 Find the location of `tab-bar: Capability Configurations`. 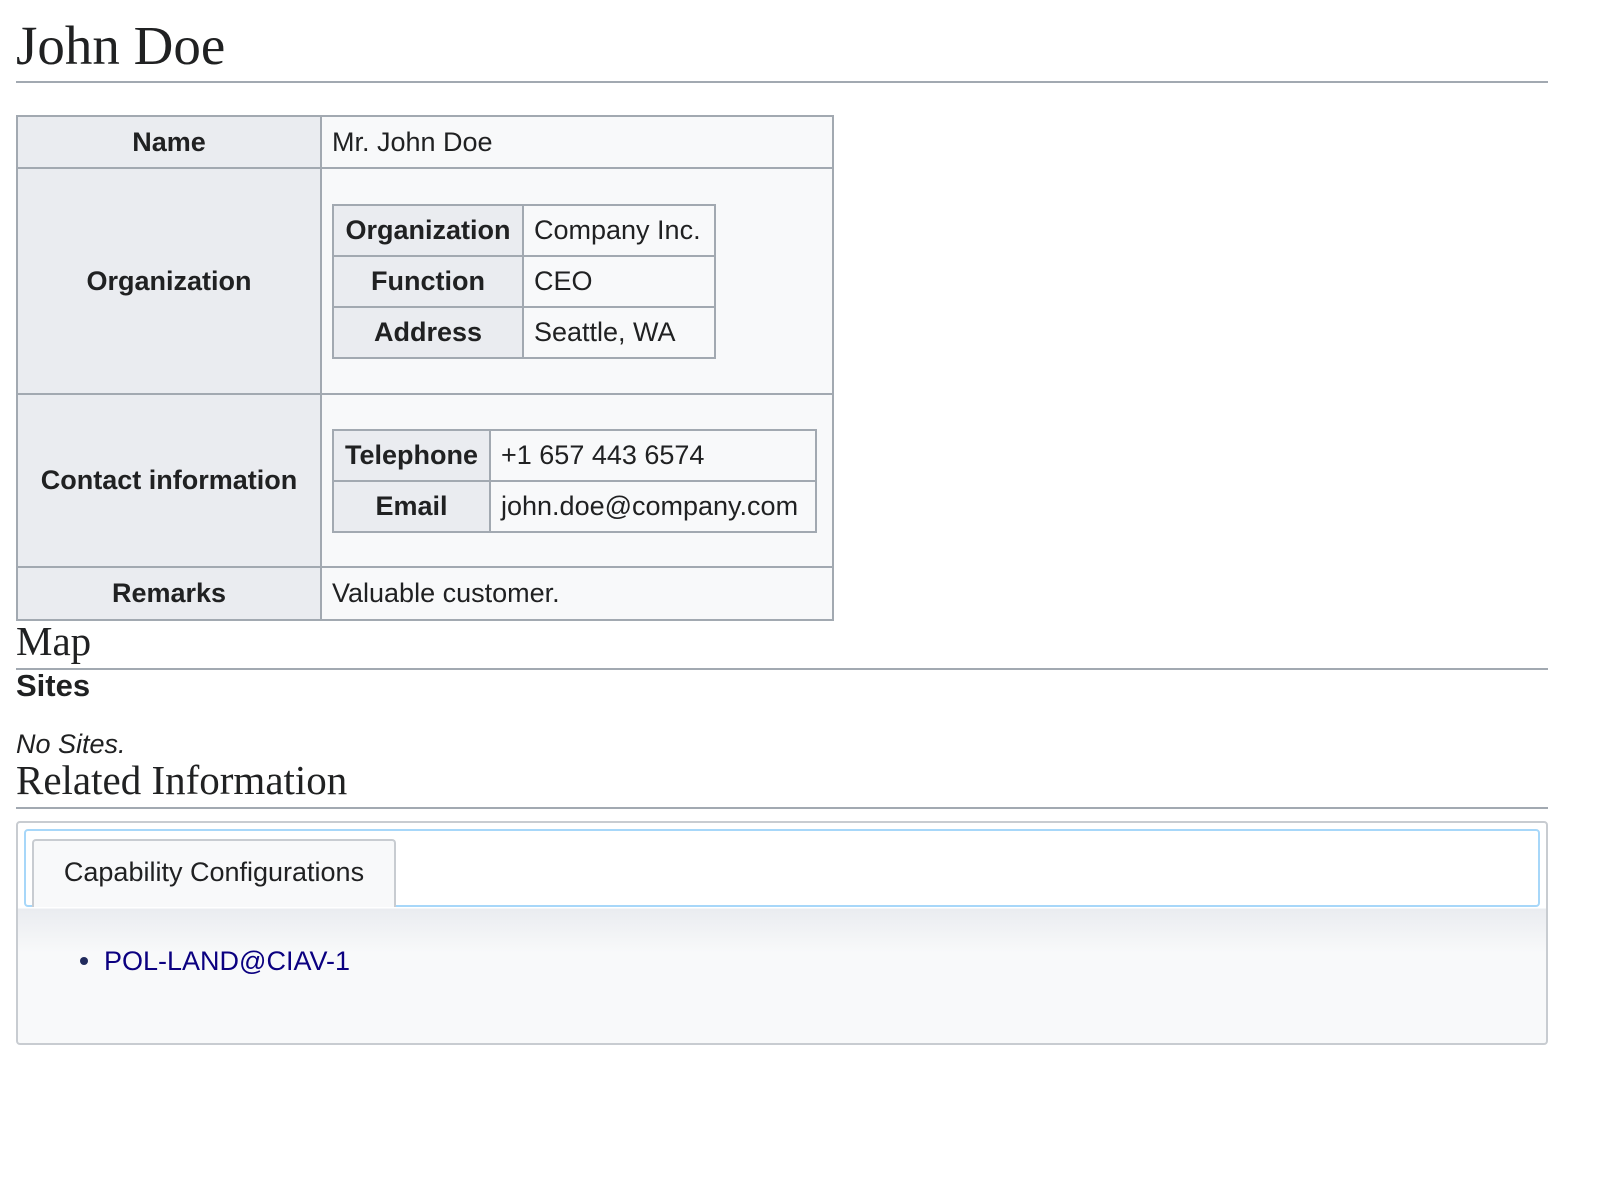

tab-bar: Capability Configurations is located at coordinates (782, 868).